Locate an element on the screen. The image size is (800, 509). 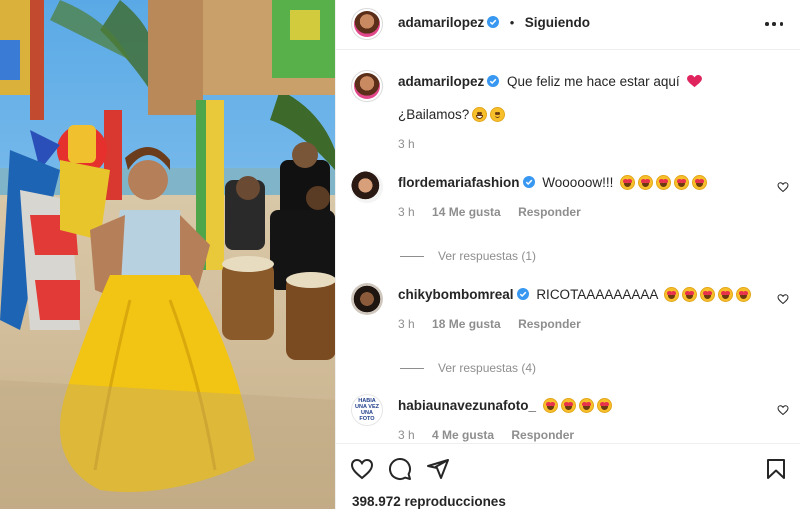
commenter-avatar: HABIA UNA VEZ UNA FOTO is located at coordinates (367, 410).